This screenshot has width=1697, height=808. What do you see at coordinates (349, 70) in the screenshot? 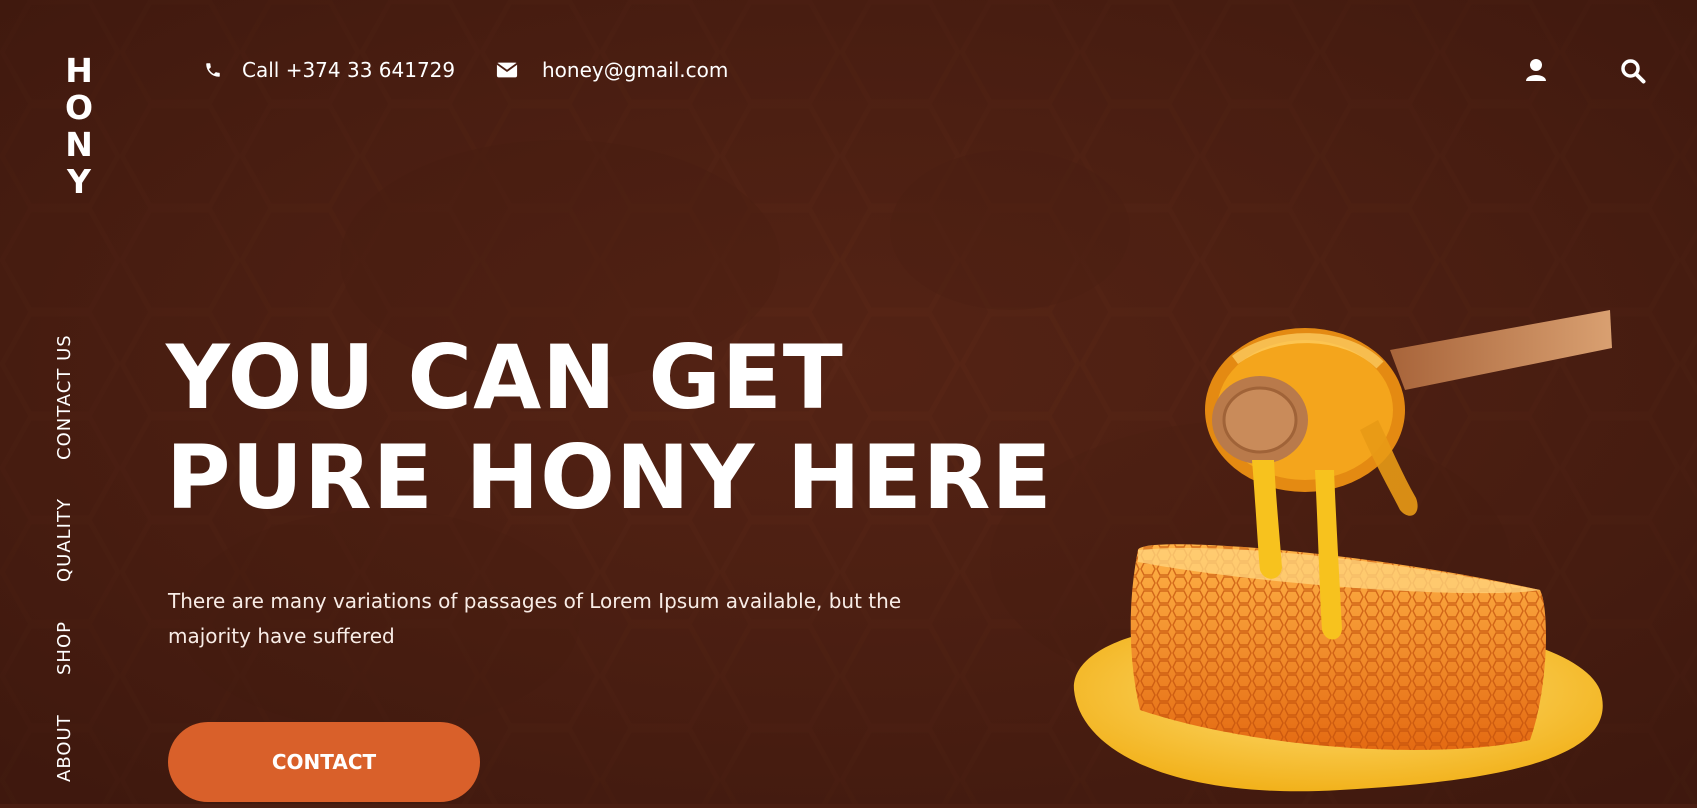
I see `phone-number: Call +374 33 641729` at bounding box center [349, 70].